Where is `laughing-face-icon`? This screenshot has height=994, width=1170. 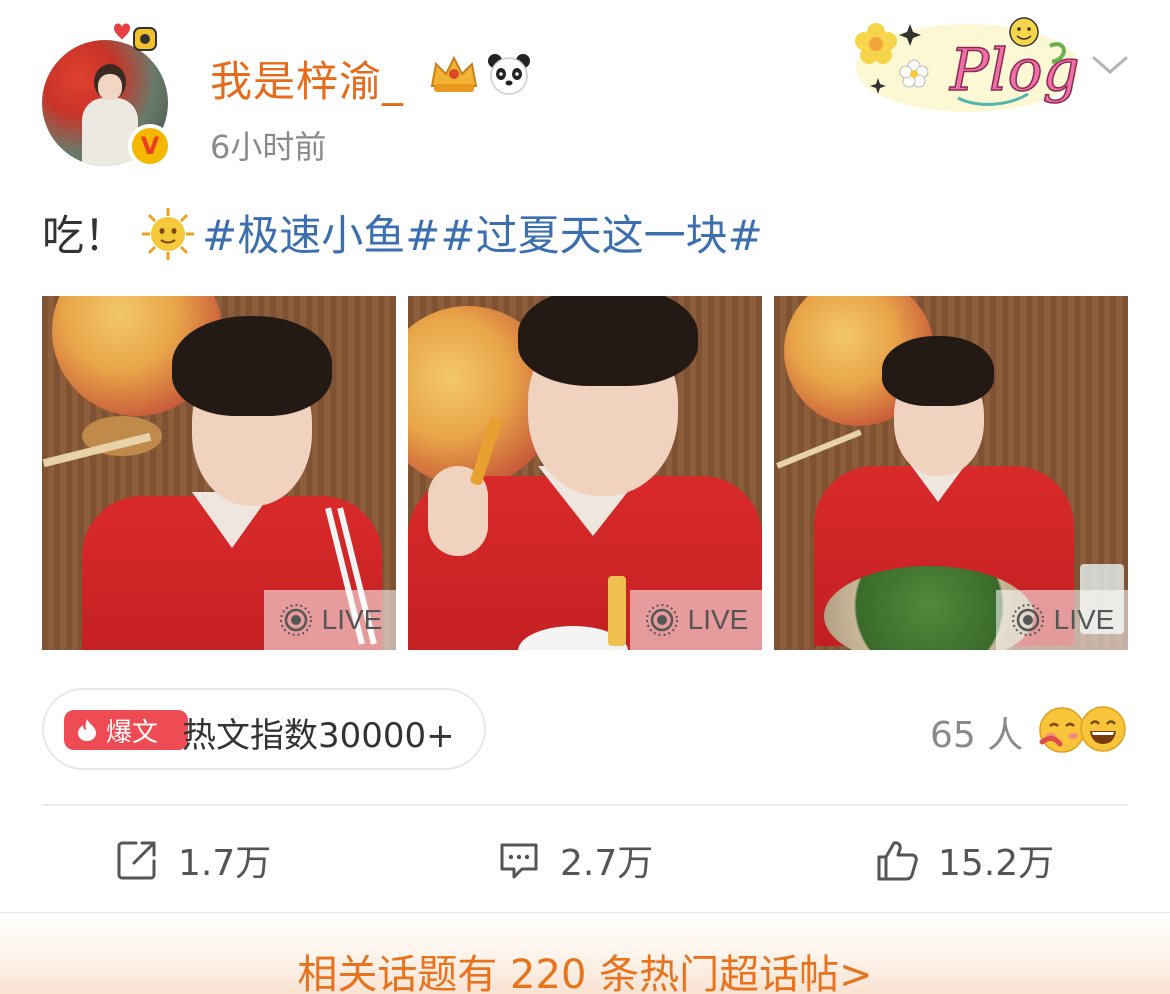
laughing-face-icon is located at coordinates (1103, 729).